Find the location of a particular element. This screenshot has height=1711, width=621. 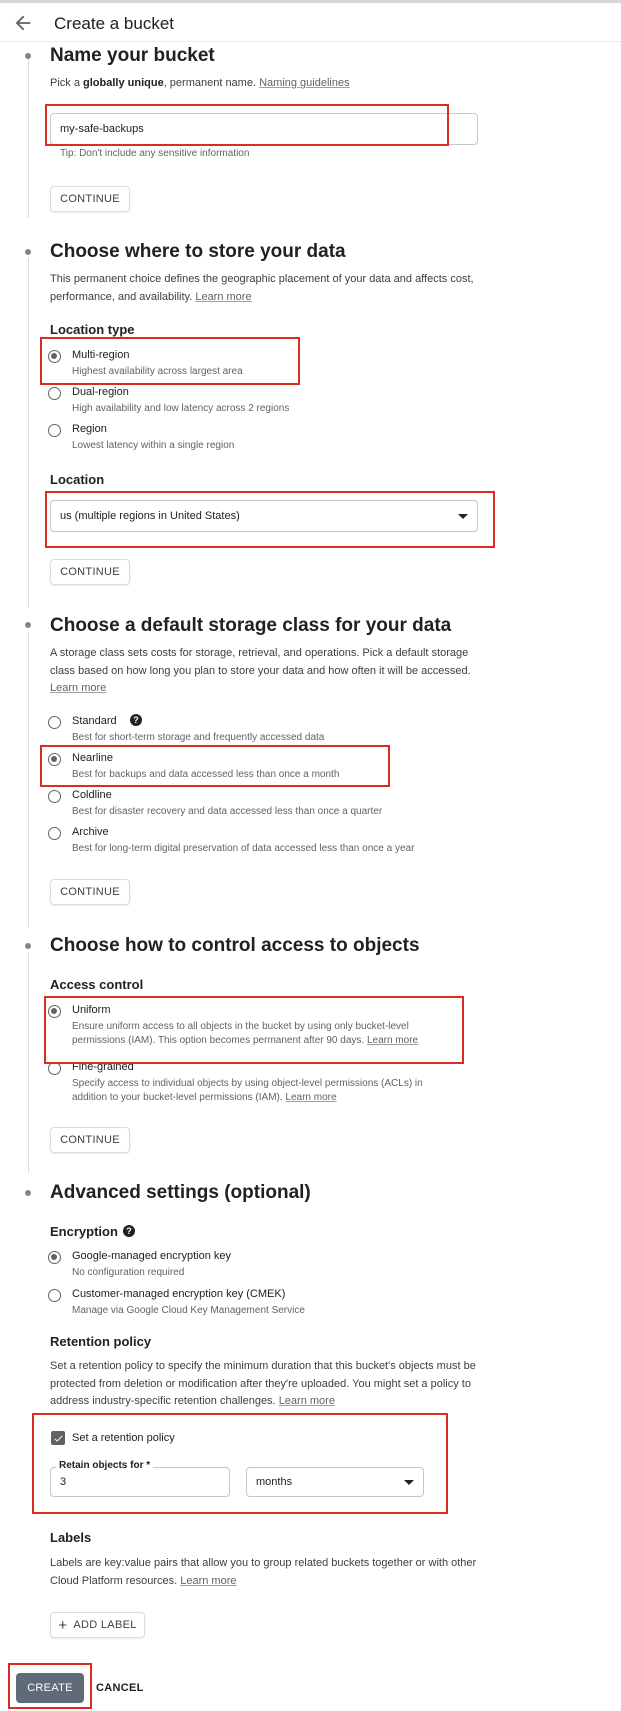

add-label-text: ADD LABEL is located at coordinates (105, 1625).